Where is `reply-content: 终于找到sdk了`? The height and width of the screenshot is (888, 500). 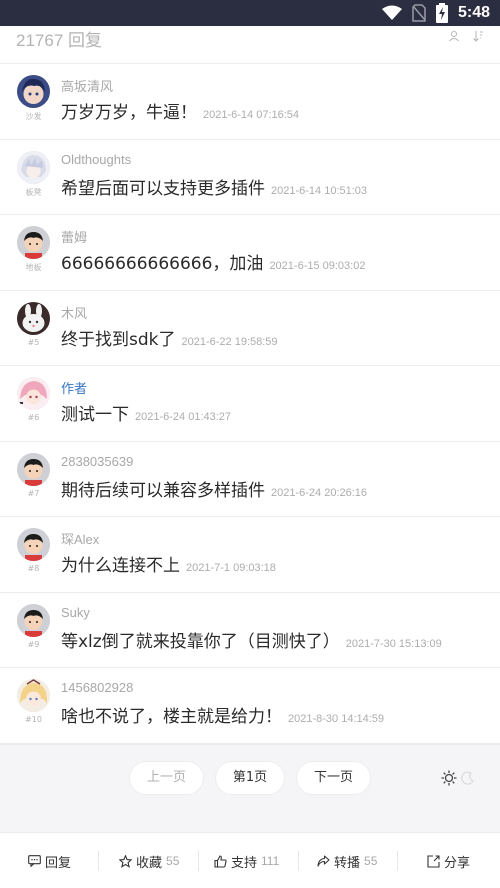 reply-content: 终于找到sdk了 is located at coordinates (118, 339).